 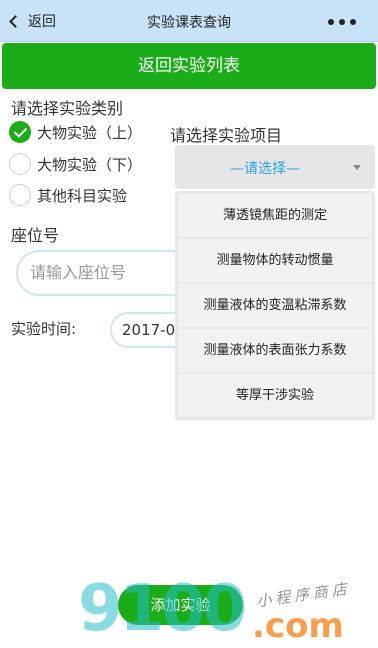 What do you see at coordinates (189, 66) in the screenshot?
I see `back-to-list-button: 返回实验列表` at bounding box center [189, 66].